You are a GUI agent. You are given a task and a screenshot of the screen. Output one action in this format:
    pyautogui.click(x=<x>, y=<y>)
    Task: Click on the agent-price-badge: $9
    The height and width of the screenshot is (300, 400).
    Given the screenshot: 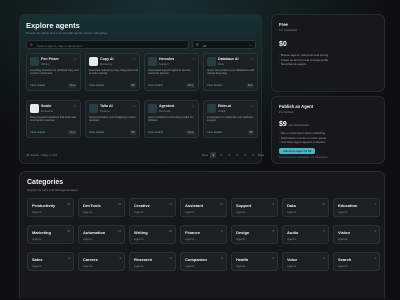 What is the action you would take?
    pyautogui.click(x=132, y=85)
    